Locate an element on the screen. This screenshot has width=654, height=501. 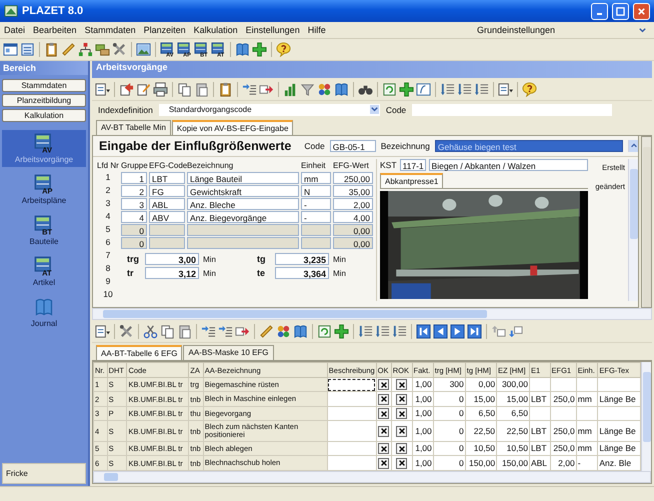
value-field: 2,00 is located at coordinates (353, 204).